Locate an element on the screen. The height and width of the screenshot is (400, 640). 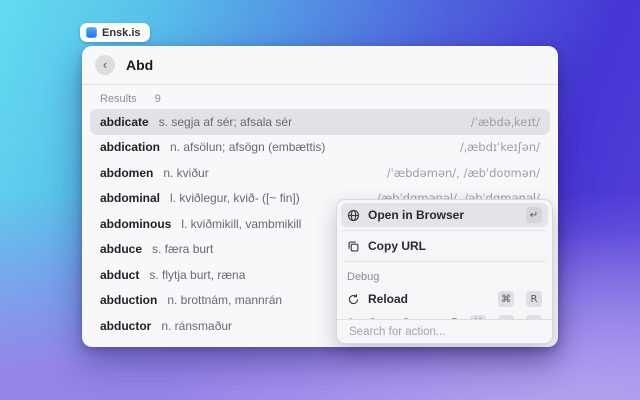
copy-icon is located at coordinates (353, 246).